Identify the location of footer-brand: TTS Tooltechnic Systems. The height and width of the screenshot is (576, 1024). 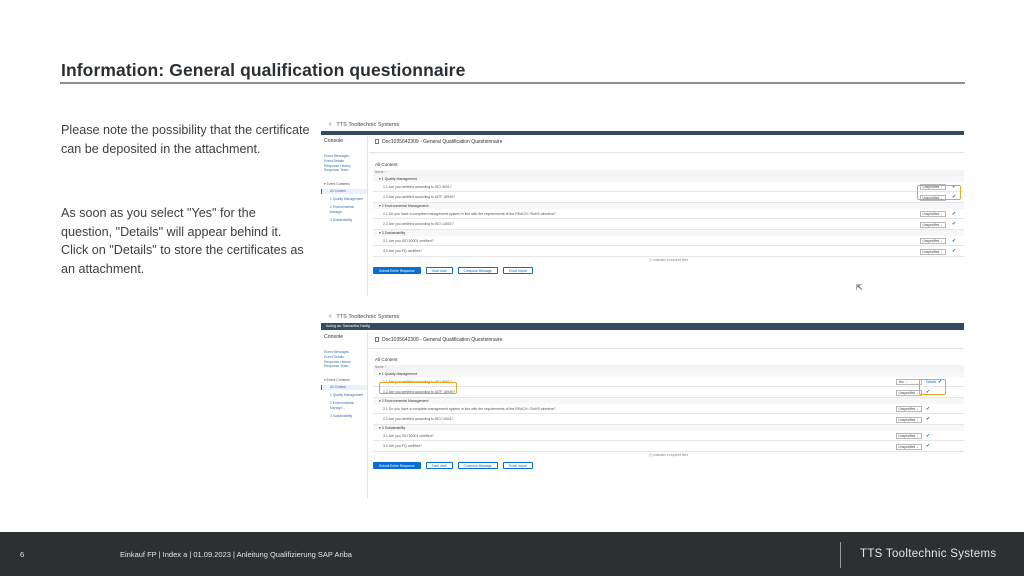
(928, 554).